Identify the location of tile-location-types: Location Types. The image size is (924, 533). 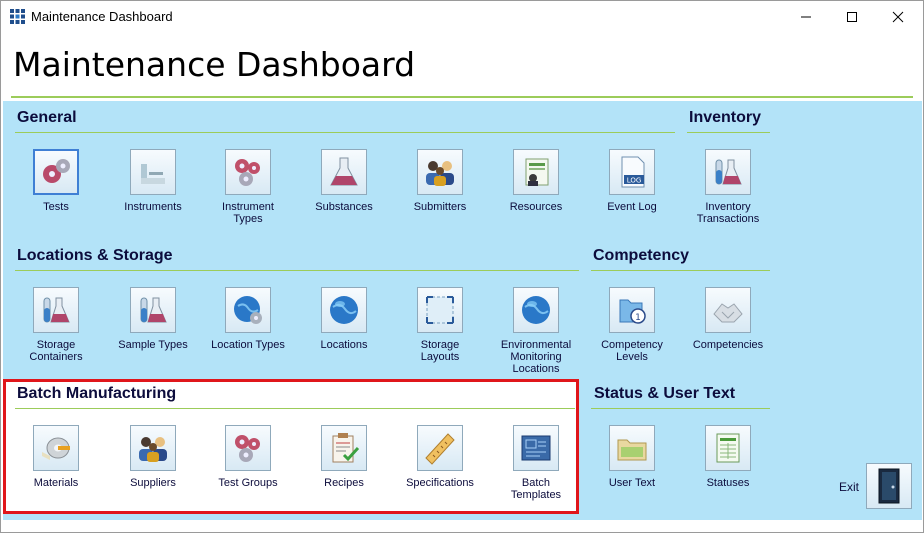
(248, 319).